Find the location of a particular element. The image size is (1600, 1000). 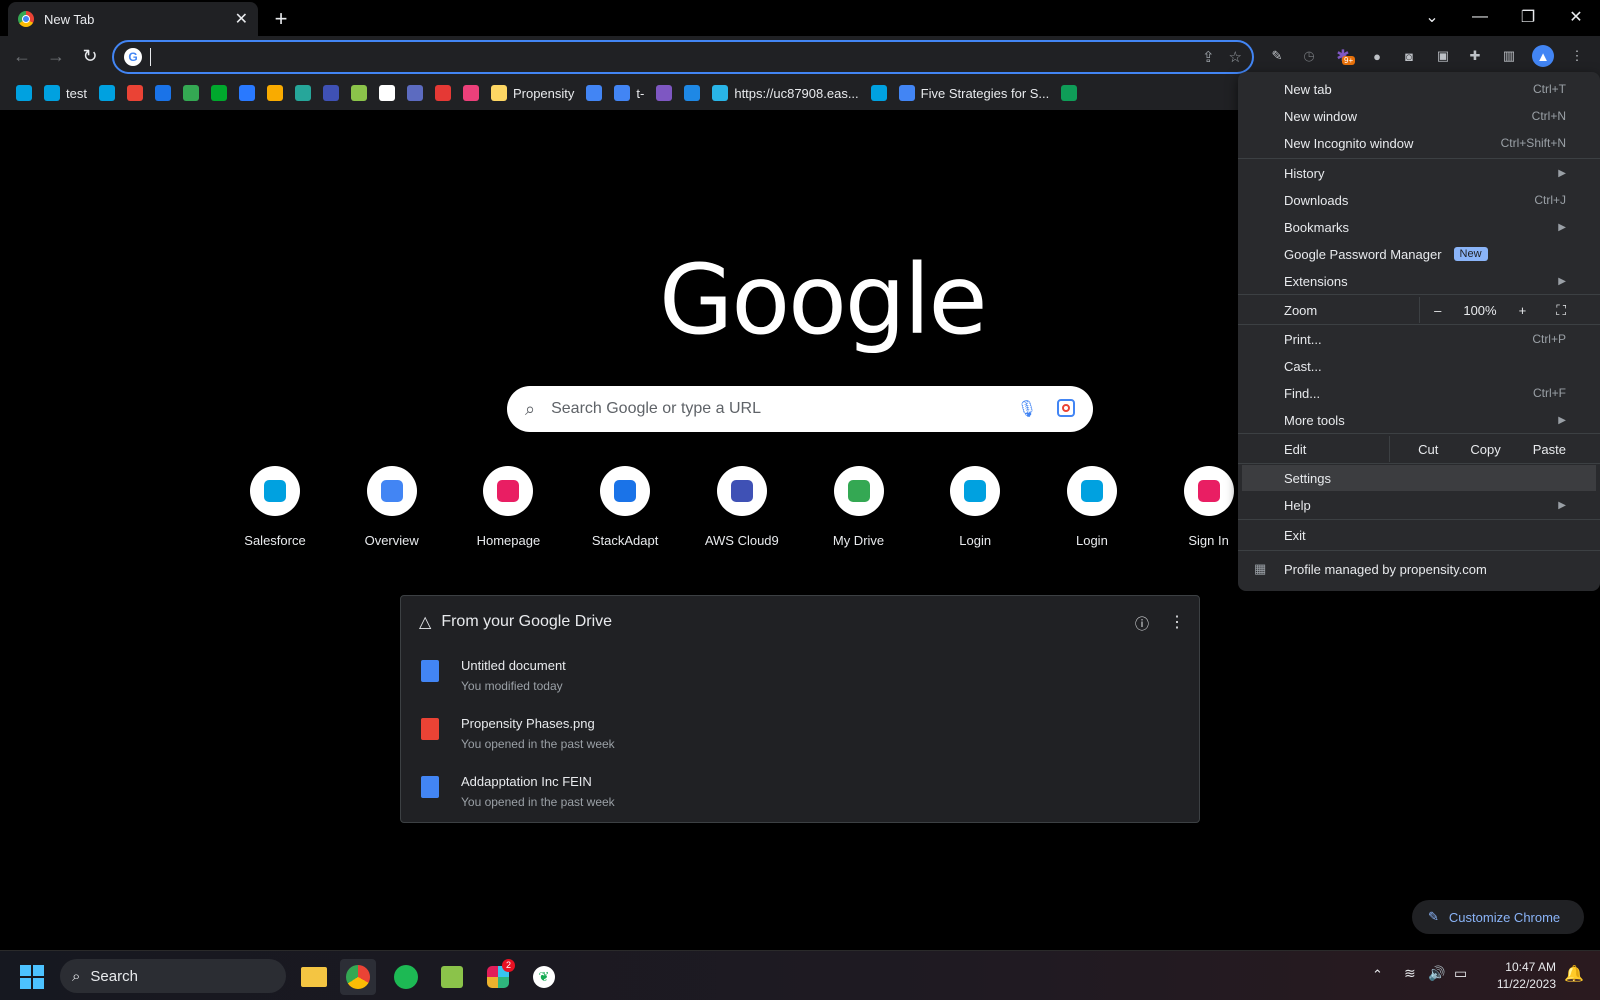

menu-item-exit: Exit is located at coordinates (1419, 535).